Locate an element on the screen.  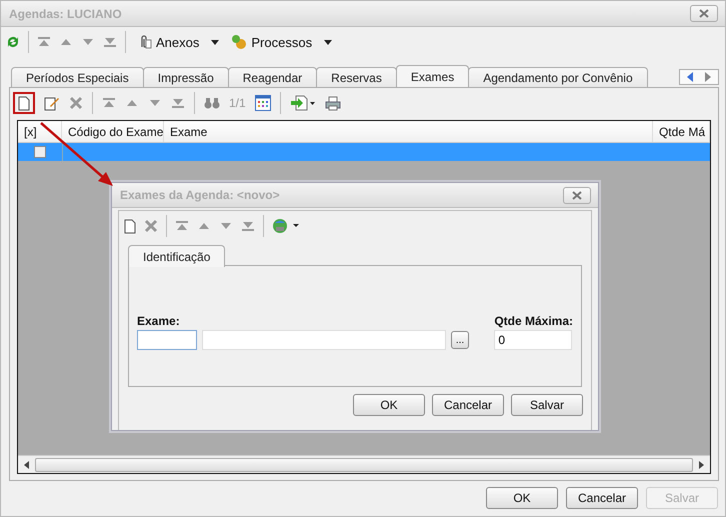
exam-code-field is located at coordinates (167, 340).